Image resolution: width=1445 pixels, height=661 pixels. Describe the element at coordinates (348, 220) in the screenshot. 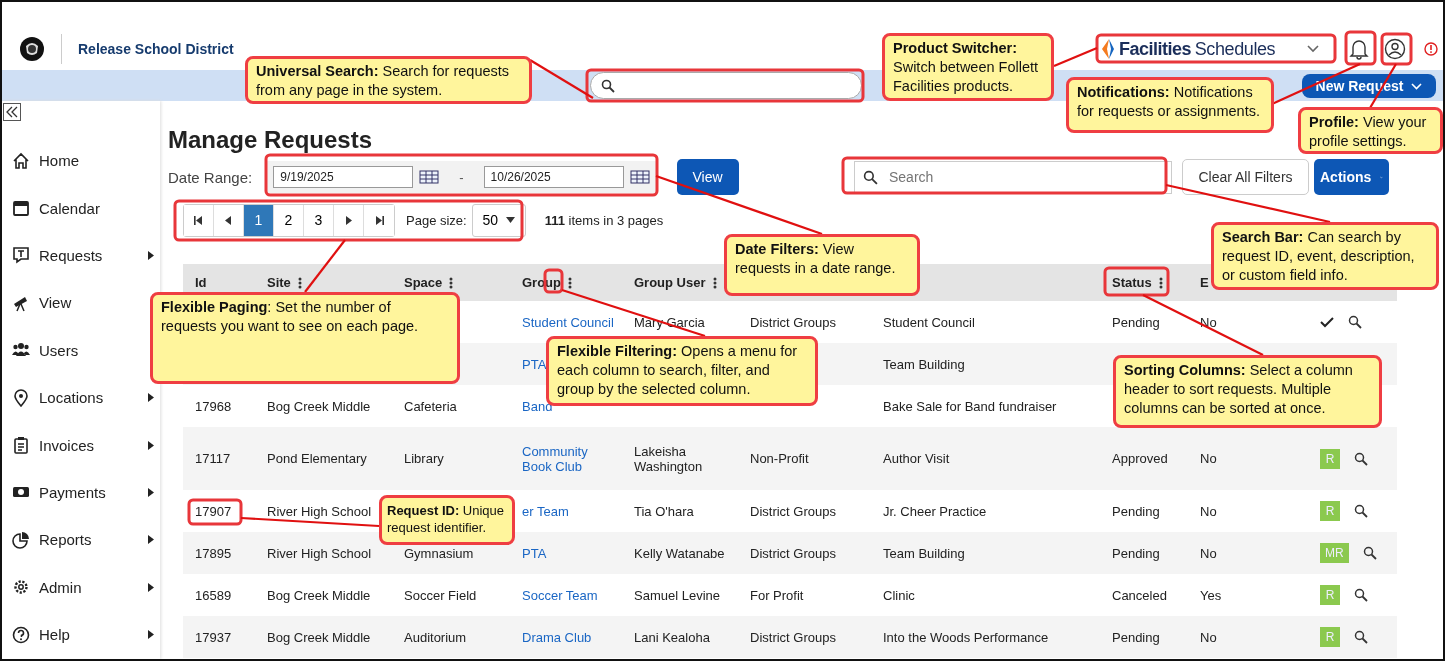

I see `caret-right-icon` at that location.